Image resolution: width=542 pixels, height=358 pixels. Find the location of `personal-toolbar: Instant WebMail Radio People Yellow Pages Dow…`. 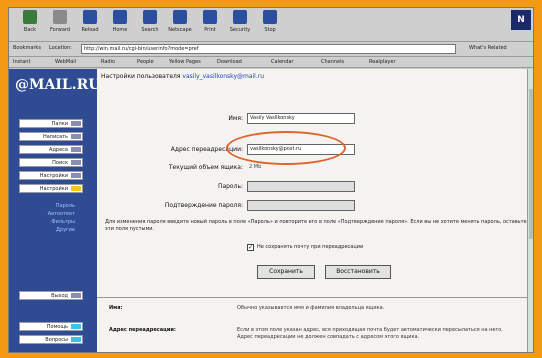

personal-toolbar: Instant WebMail Radio People Yellow Pages Dow… is located at coordinates (271, 62).